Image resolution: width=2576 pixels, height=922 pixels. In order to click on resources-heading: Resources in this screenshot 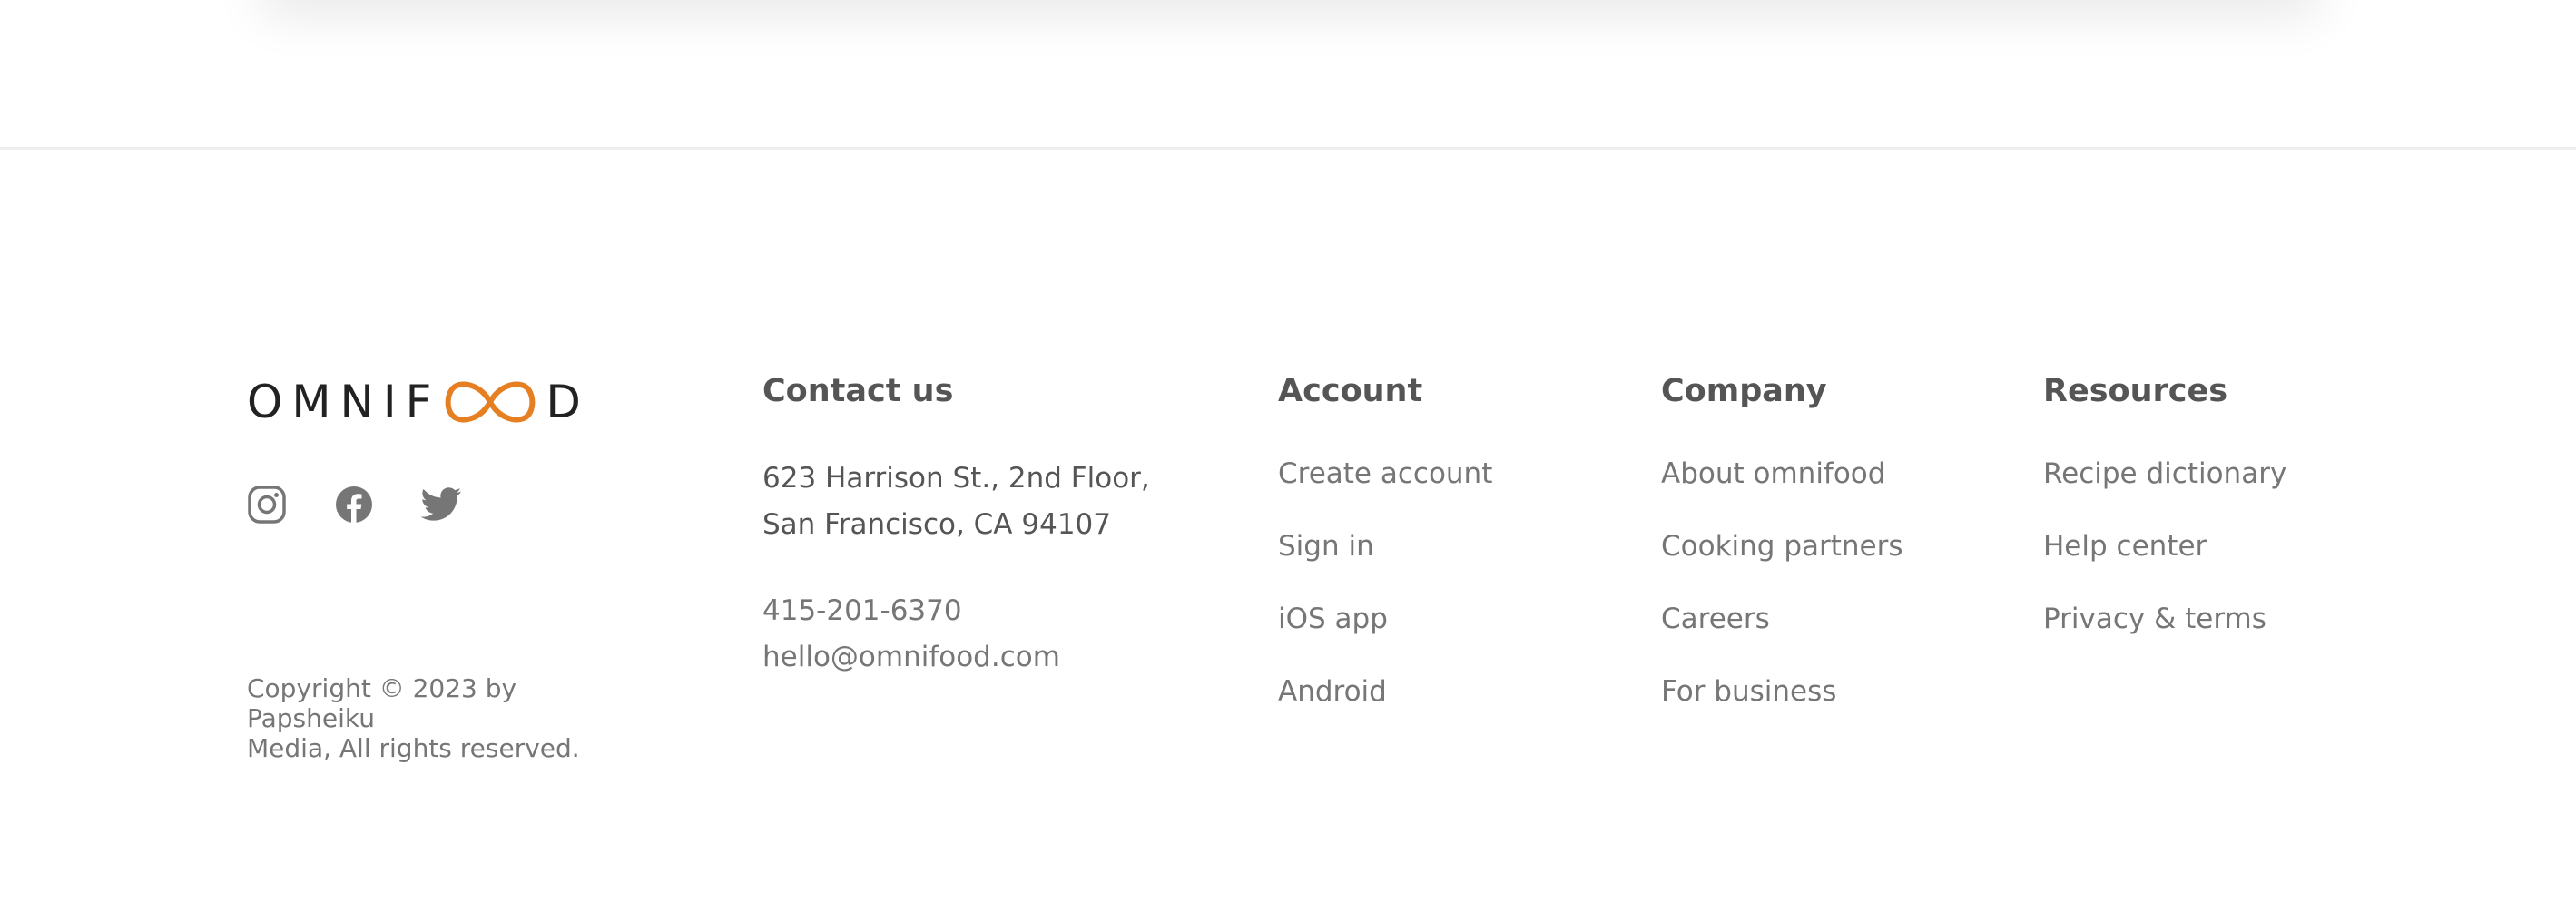, I will do `click(2135, 391)`.